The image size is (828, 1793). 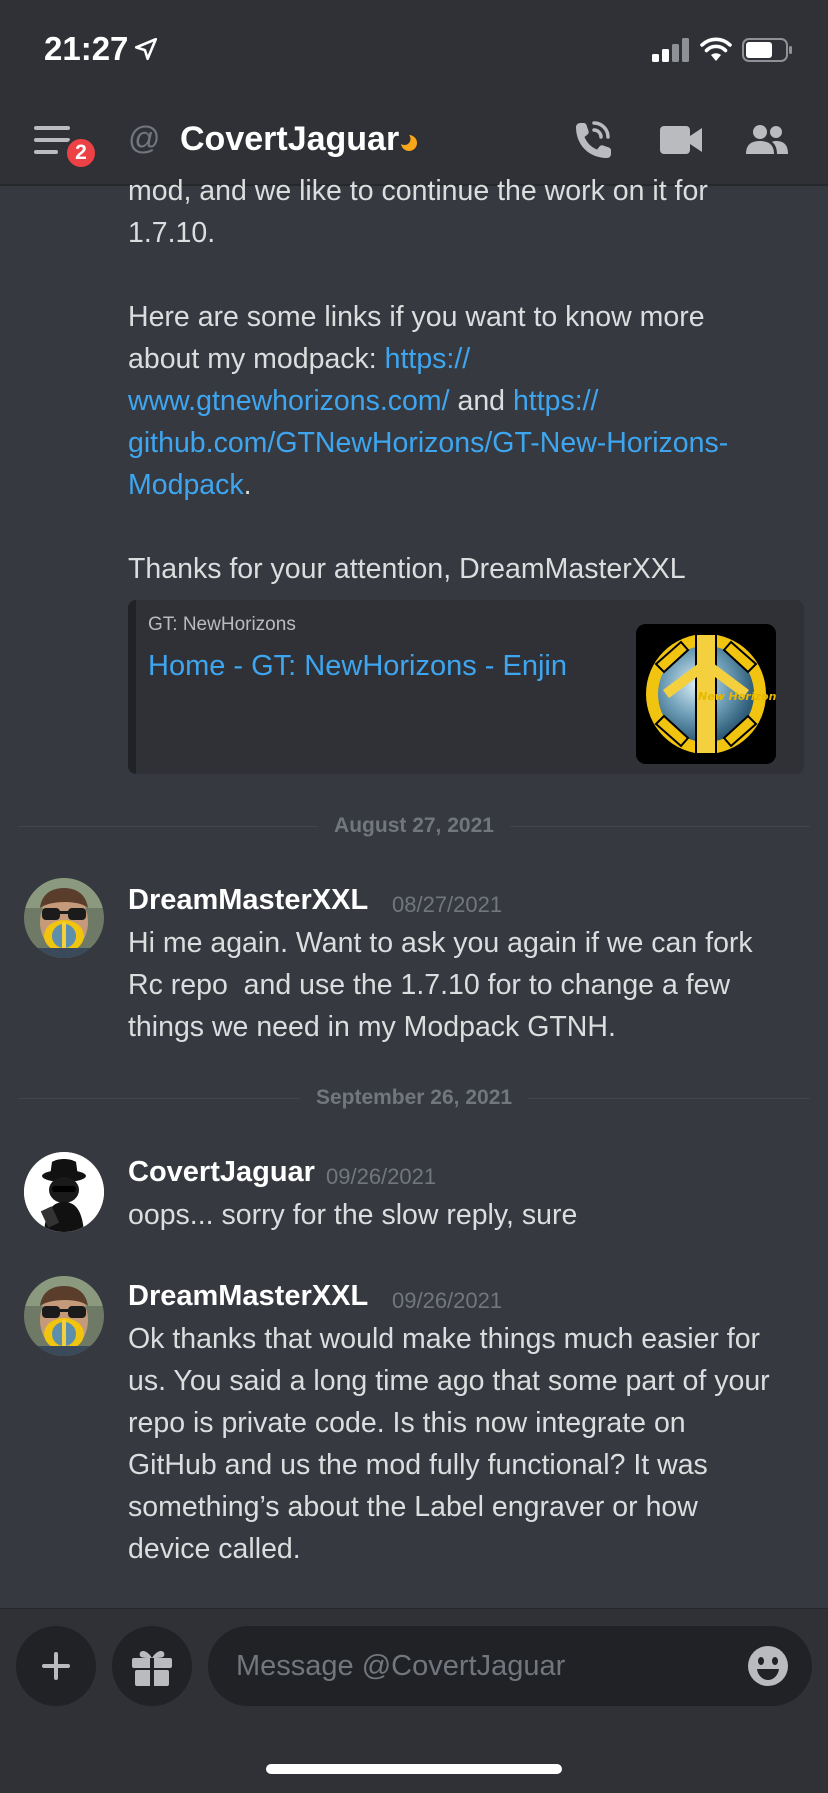 I want to click on gift-icon, so click(x=152, y=1668).